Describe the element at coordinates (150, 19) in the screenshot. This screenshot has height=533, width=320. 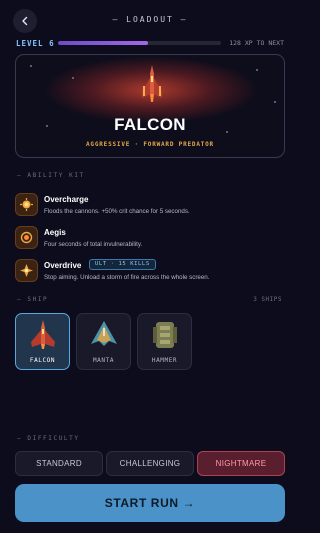
I see `screen-title: — LOADOUT —` at that location.